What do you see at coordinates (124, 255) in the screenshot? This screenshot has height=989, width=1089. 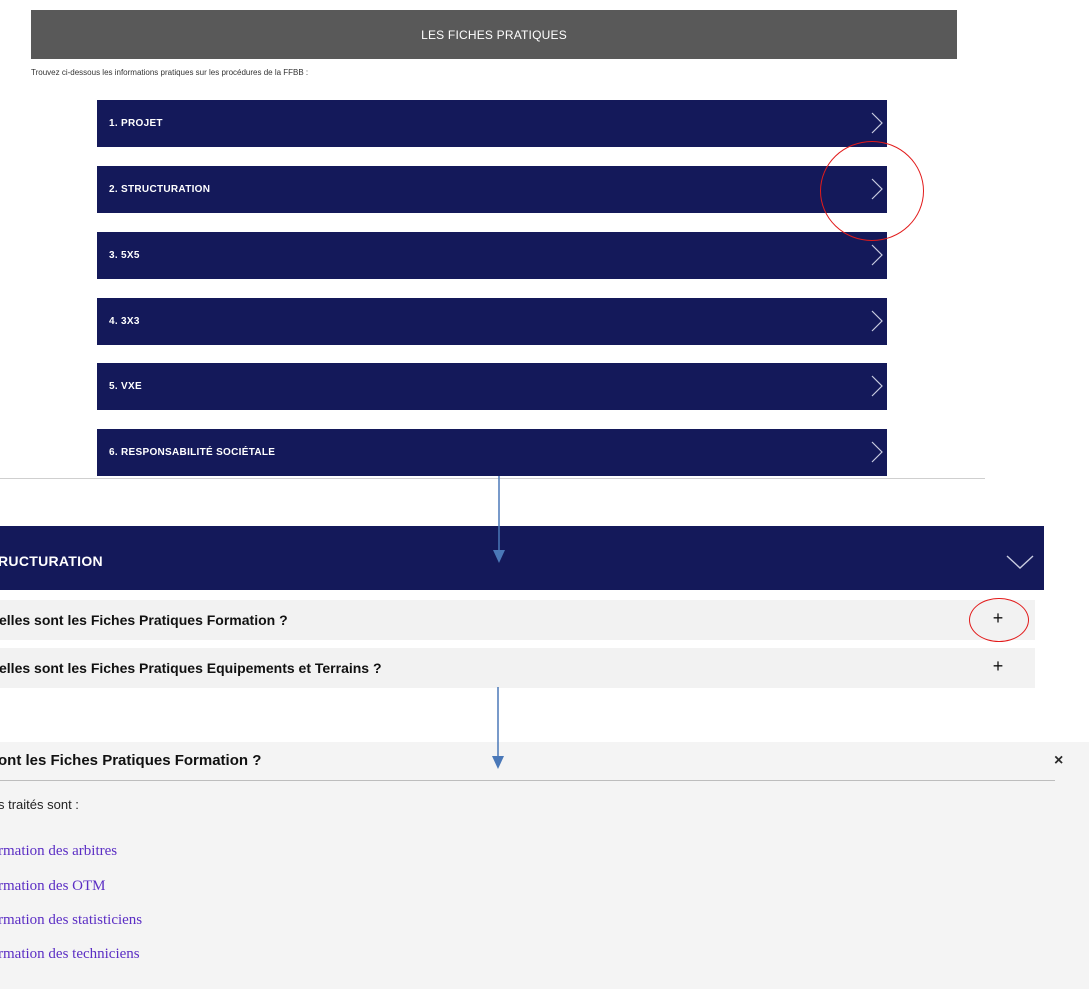 I see `accordion-item-label: 3. 5X5` at bounding box center [124, 255].